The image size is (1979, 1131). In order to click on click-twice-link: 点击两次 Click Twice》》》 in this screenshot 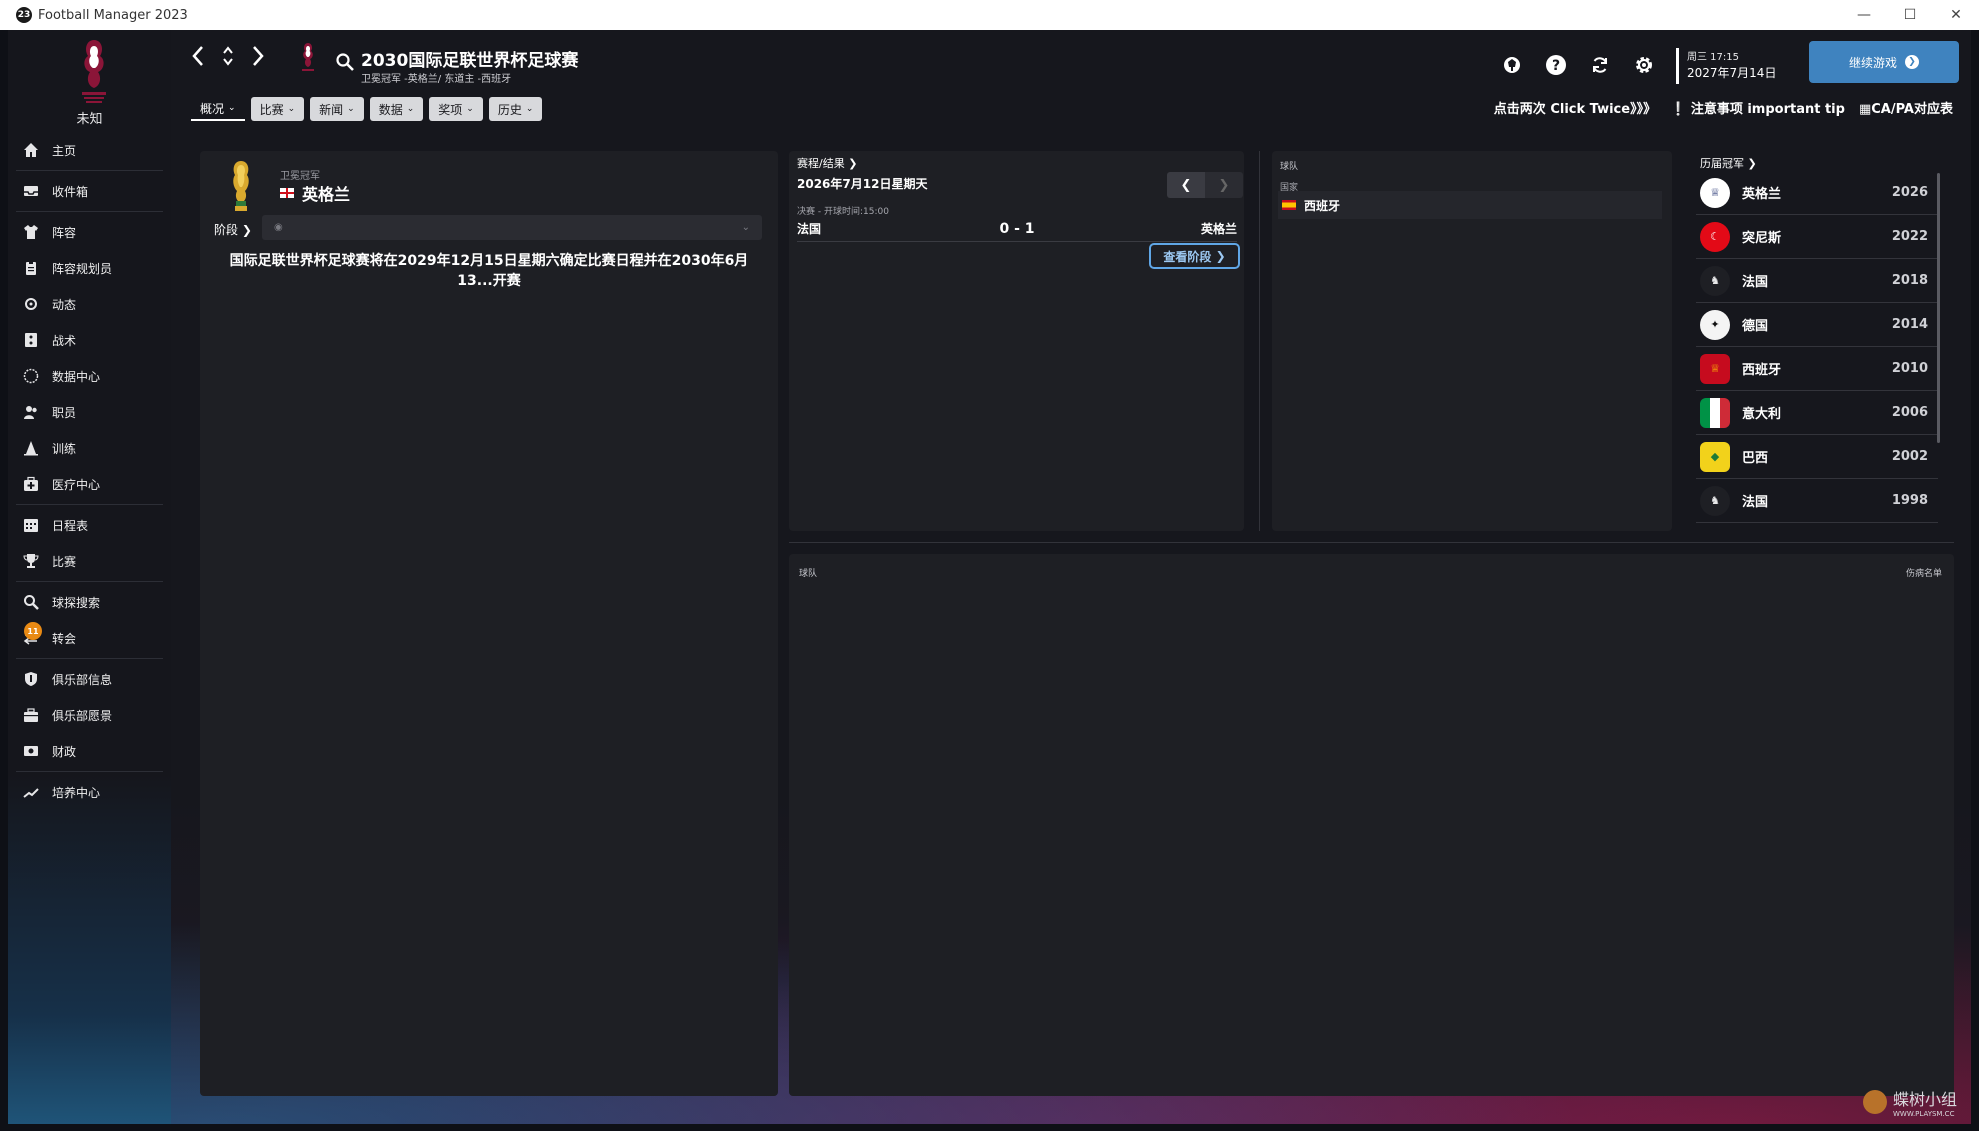, I will do `click(1575, 107)`.